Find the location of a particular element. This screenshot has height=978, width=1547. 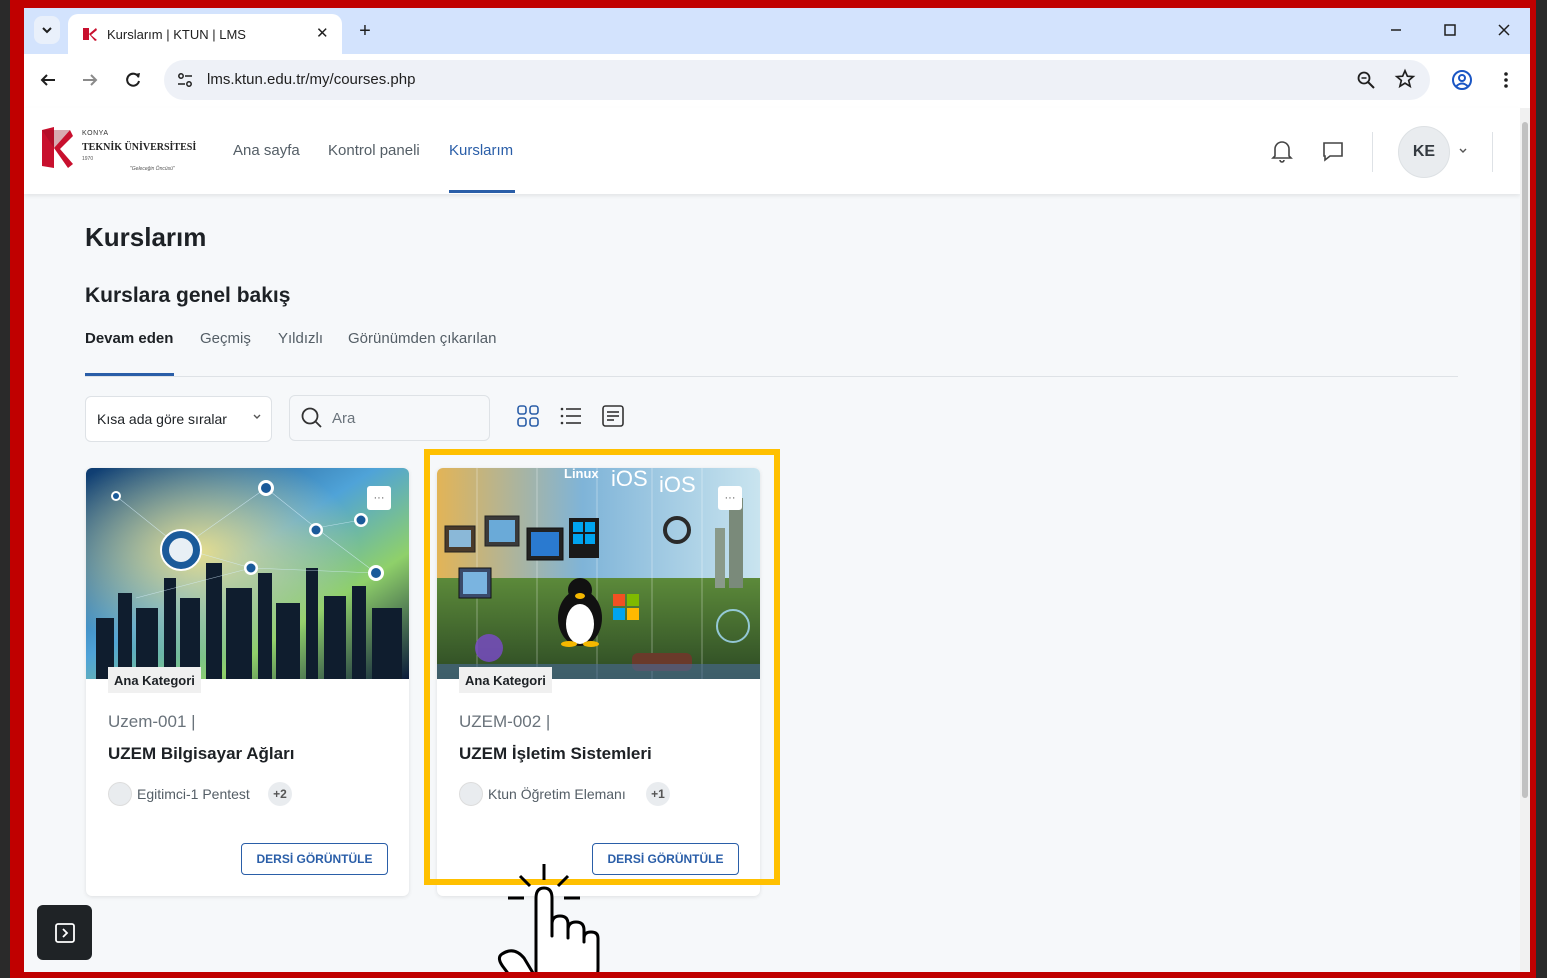

hand-pointer-icon is located at coordinates (548, 918).